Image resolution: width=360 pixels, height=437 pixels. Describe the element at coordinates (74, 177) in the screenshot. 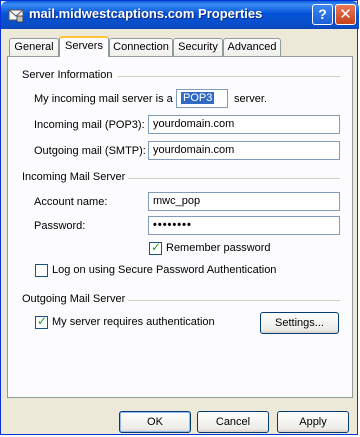

I see `incoming-server-heading: Incoming Mail Server` at that location.